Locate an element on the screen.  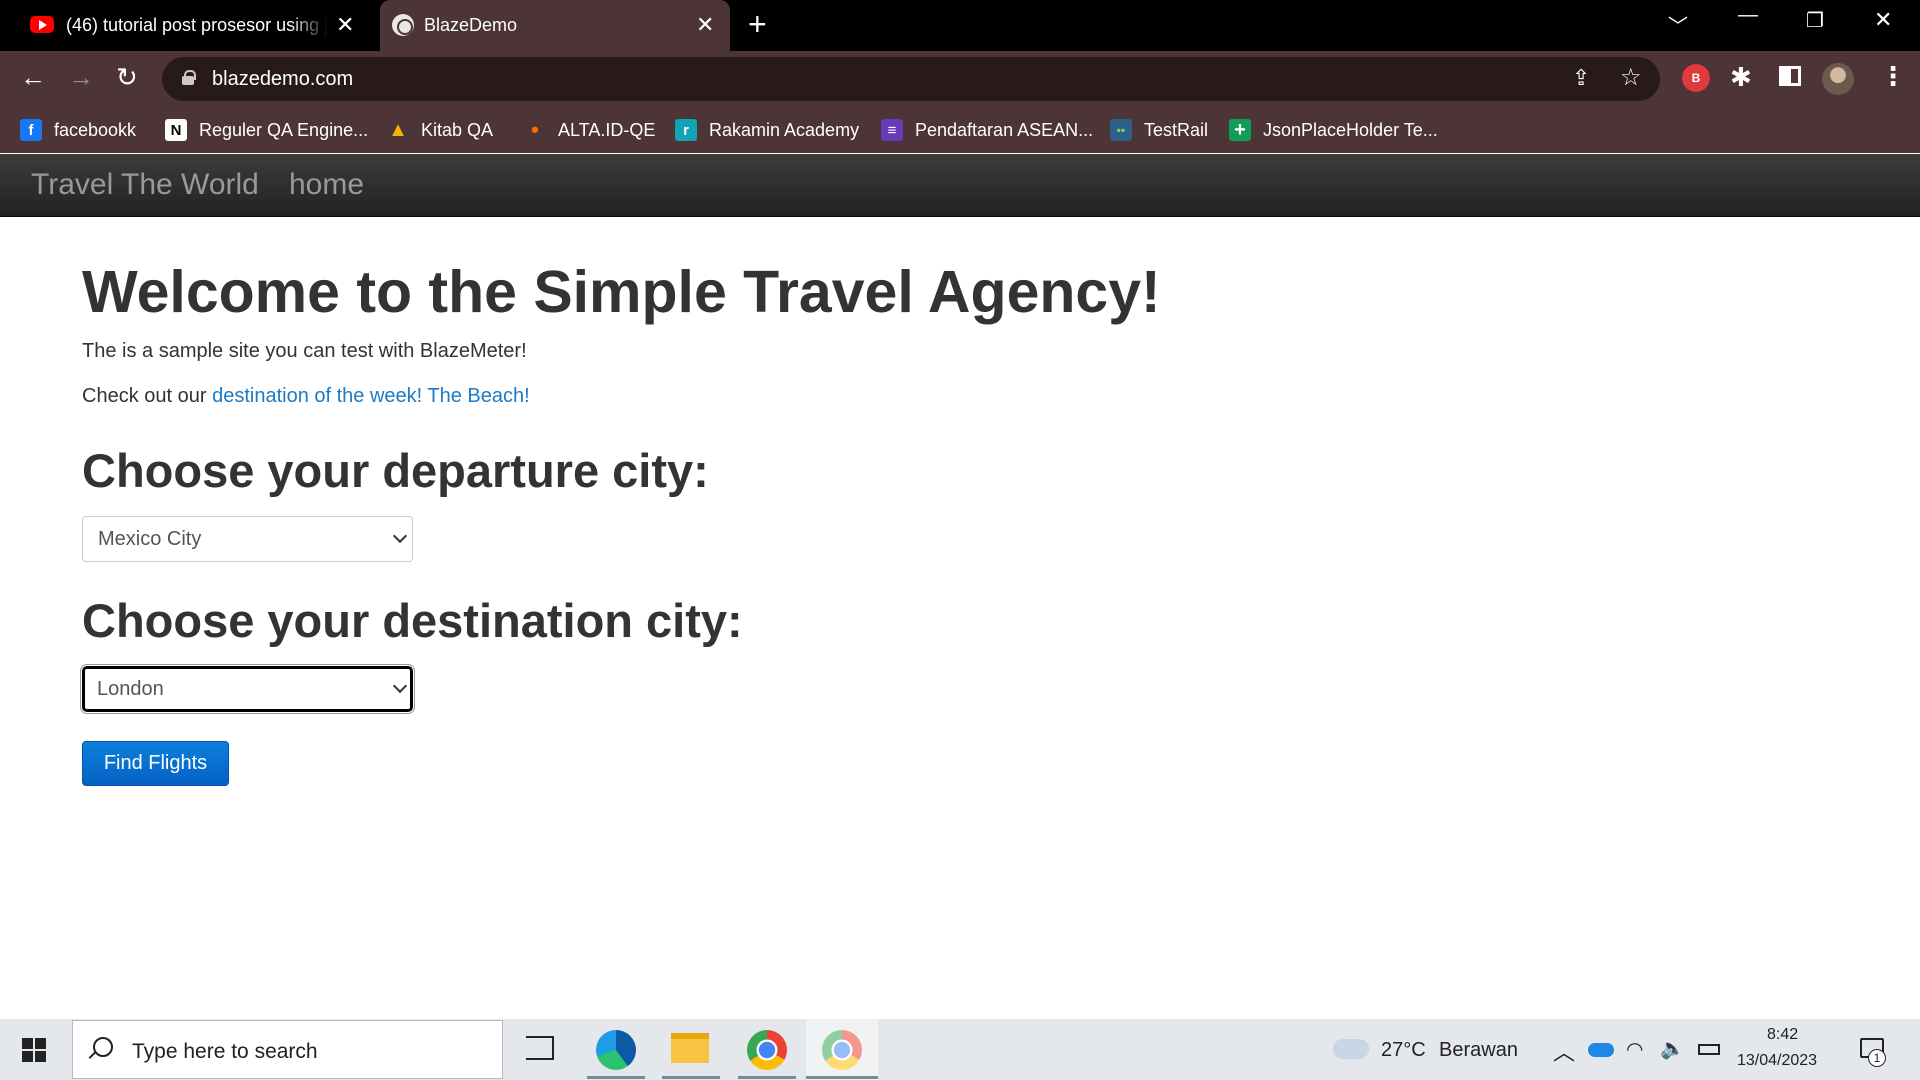
notification-badge: 1 is located at coordinates (1877, 1058).